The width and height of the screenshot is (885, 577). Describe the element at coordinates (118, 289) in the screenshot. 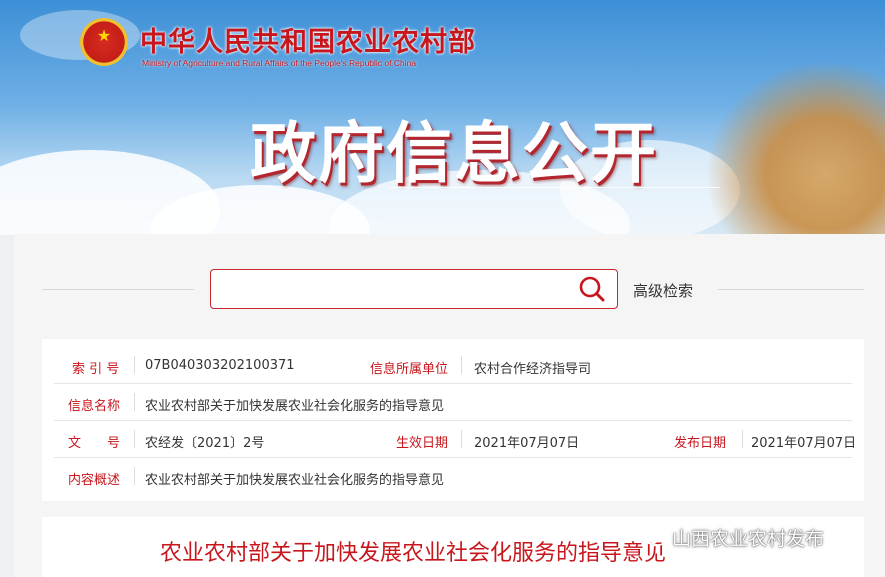

I see `search-divider-left` at that location.